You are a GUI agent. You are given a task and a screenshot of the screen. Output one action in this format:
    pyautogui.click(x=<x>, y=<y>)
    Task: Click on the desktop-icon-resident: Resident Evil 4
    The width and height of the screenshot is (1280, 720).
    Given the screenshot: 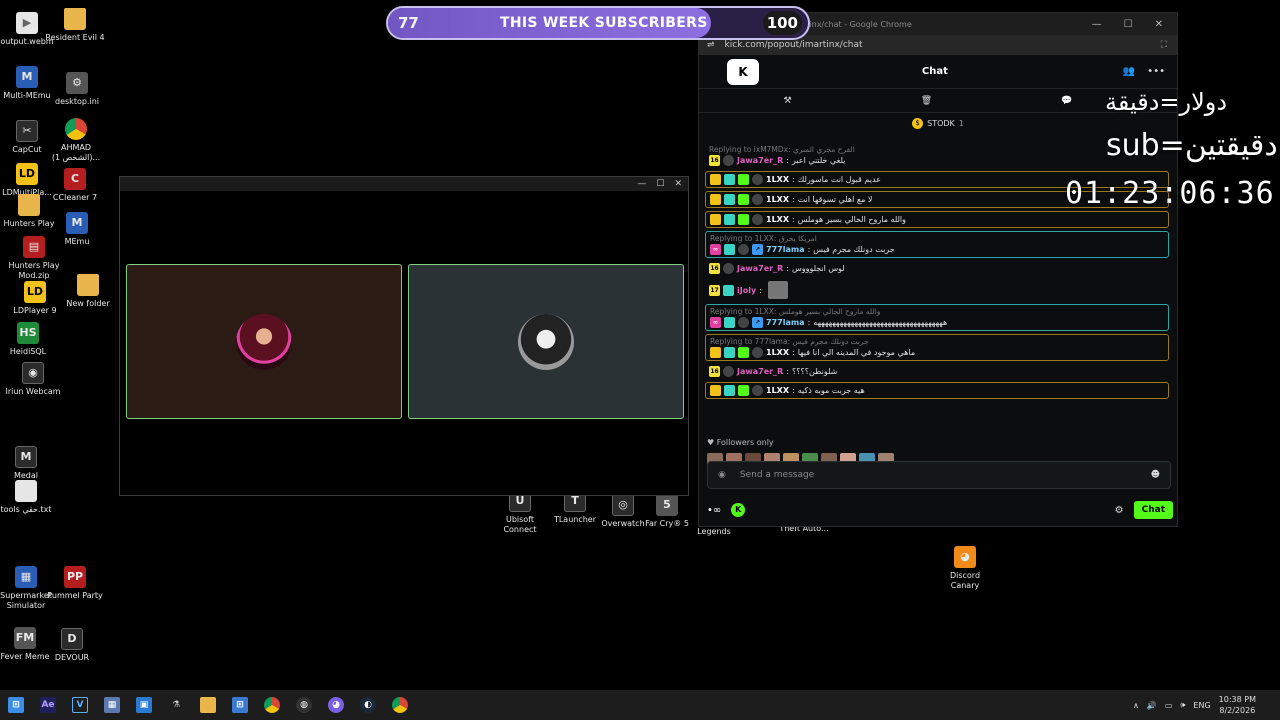 What is the action you would take?
    pyautogui.click(x=75, y=25)
    